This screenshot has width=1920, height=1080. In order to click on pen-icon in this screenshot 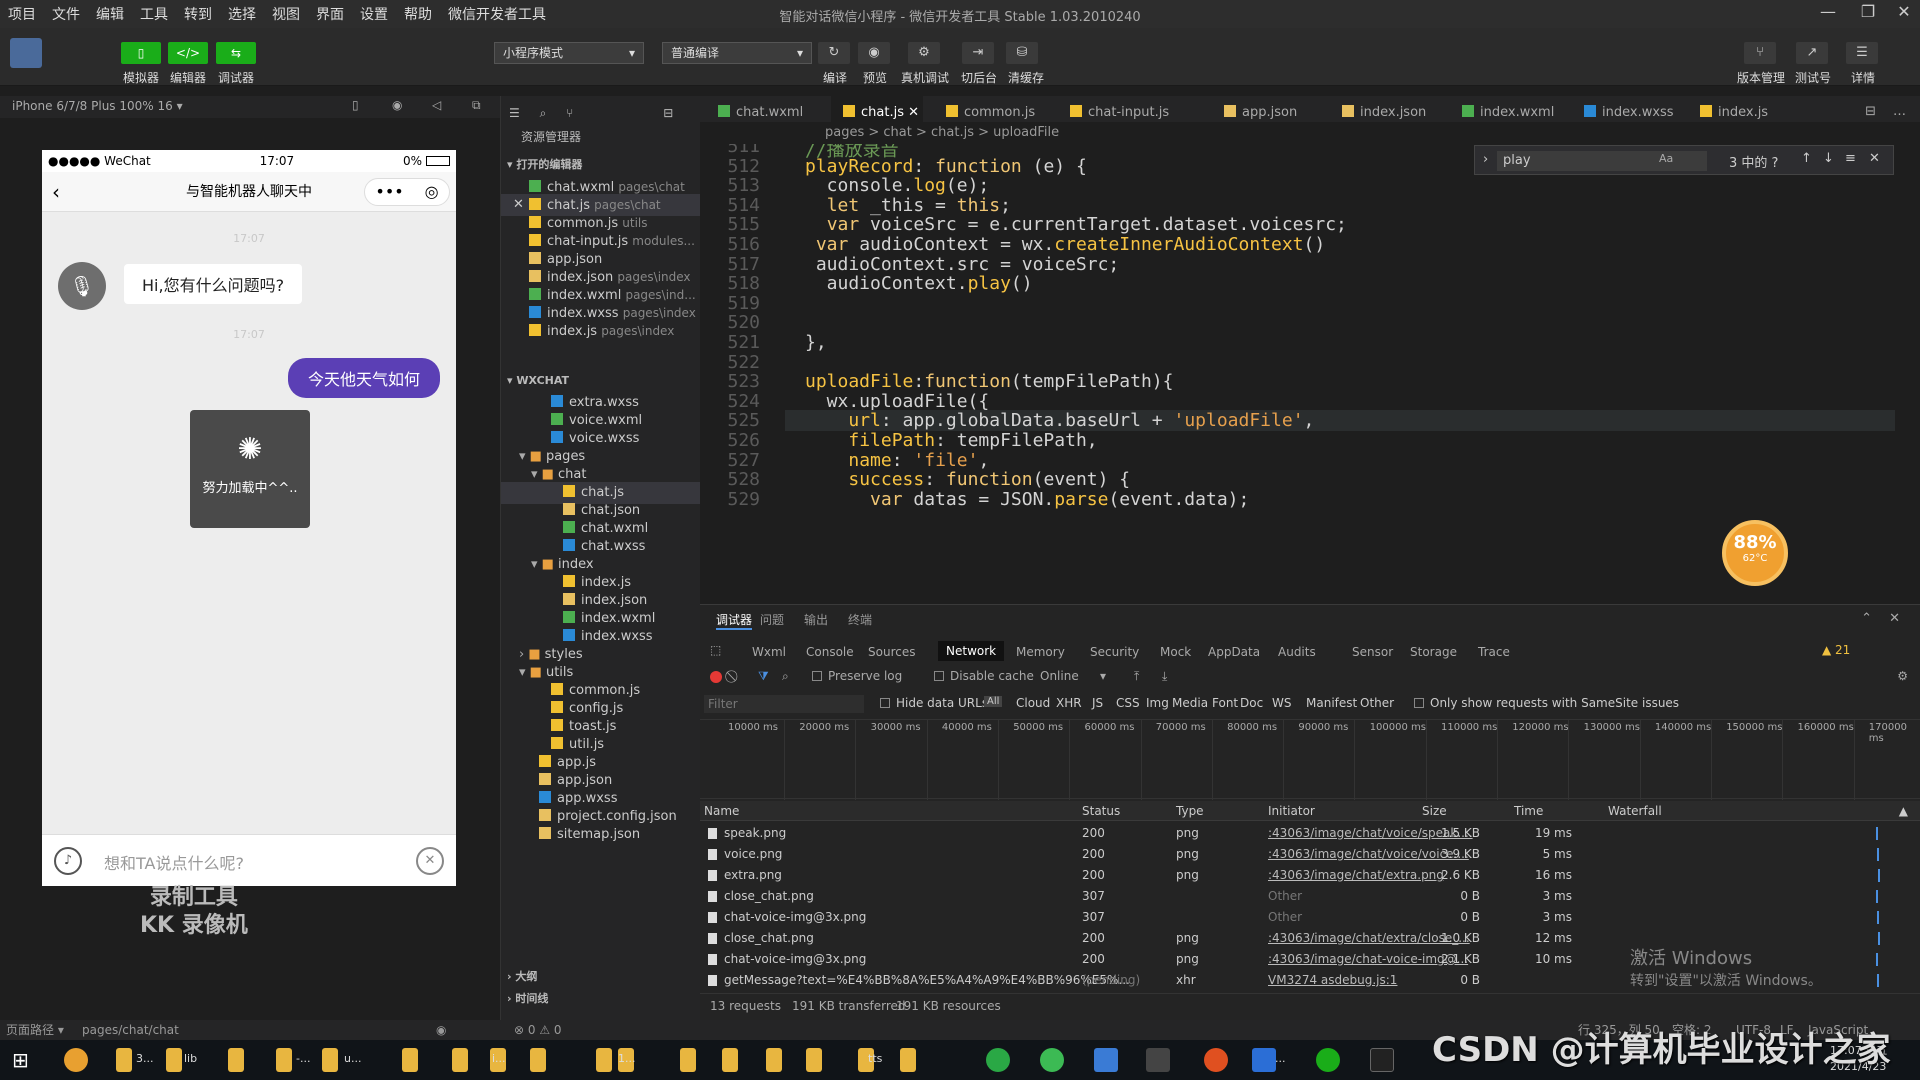, I will do `click(1158, 1060)`.